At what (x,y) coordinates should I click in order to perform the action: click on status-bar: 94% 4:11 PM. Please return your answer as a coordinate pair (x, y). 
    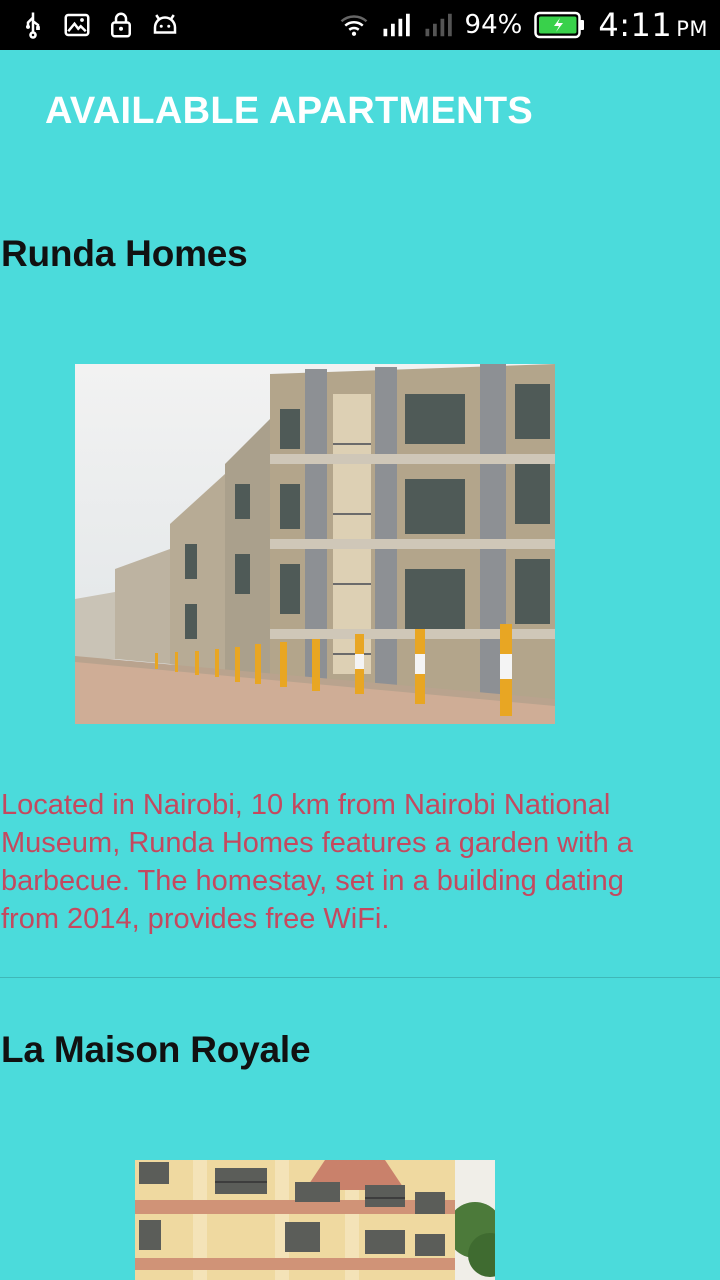
    Looking at the image, I should click on (360, 25).